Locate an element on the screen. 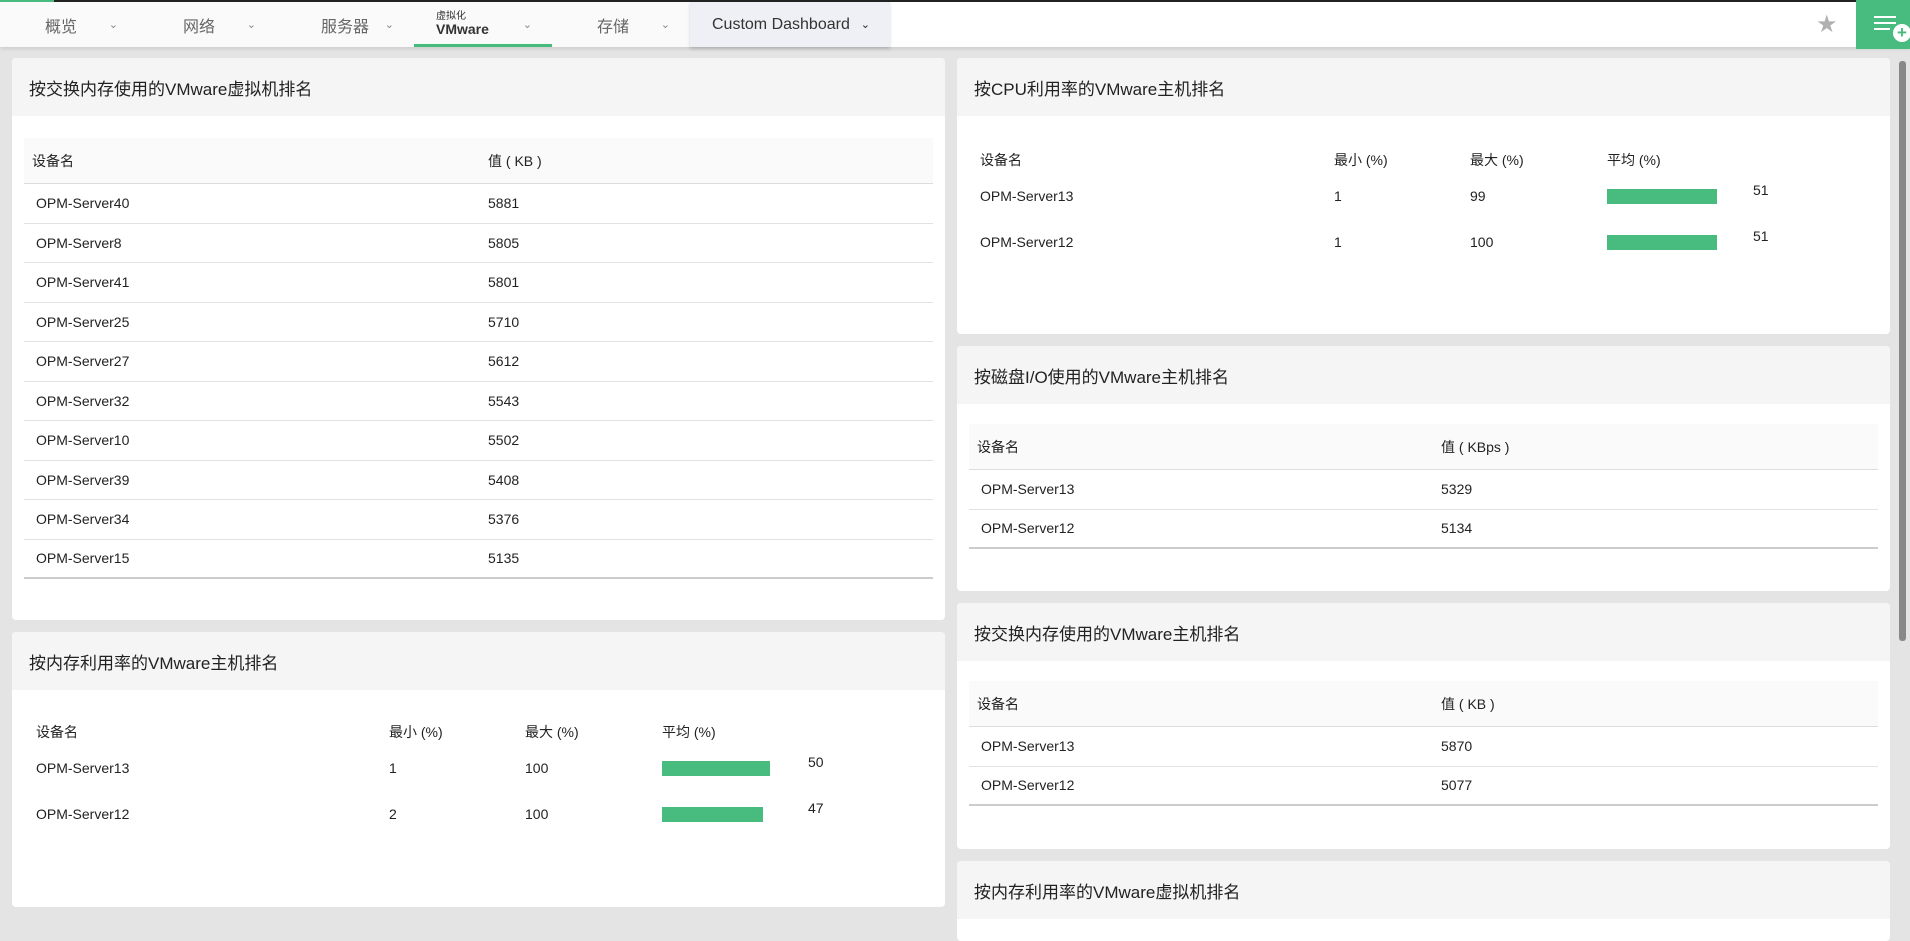 This screenshot has width=1910, height=941. device-name: OPM-Server41 is located at coordinates (262, 282).